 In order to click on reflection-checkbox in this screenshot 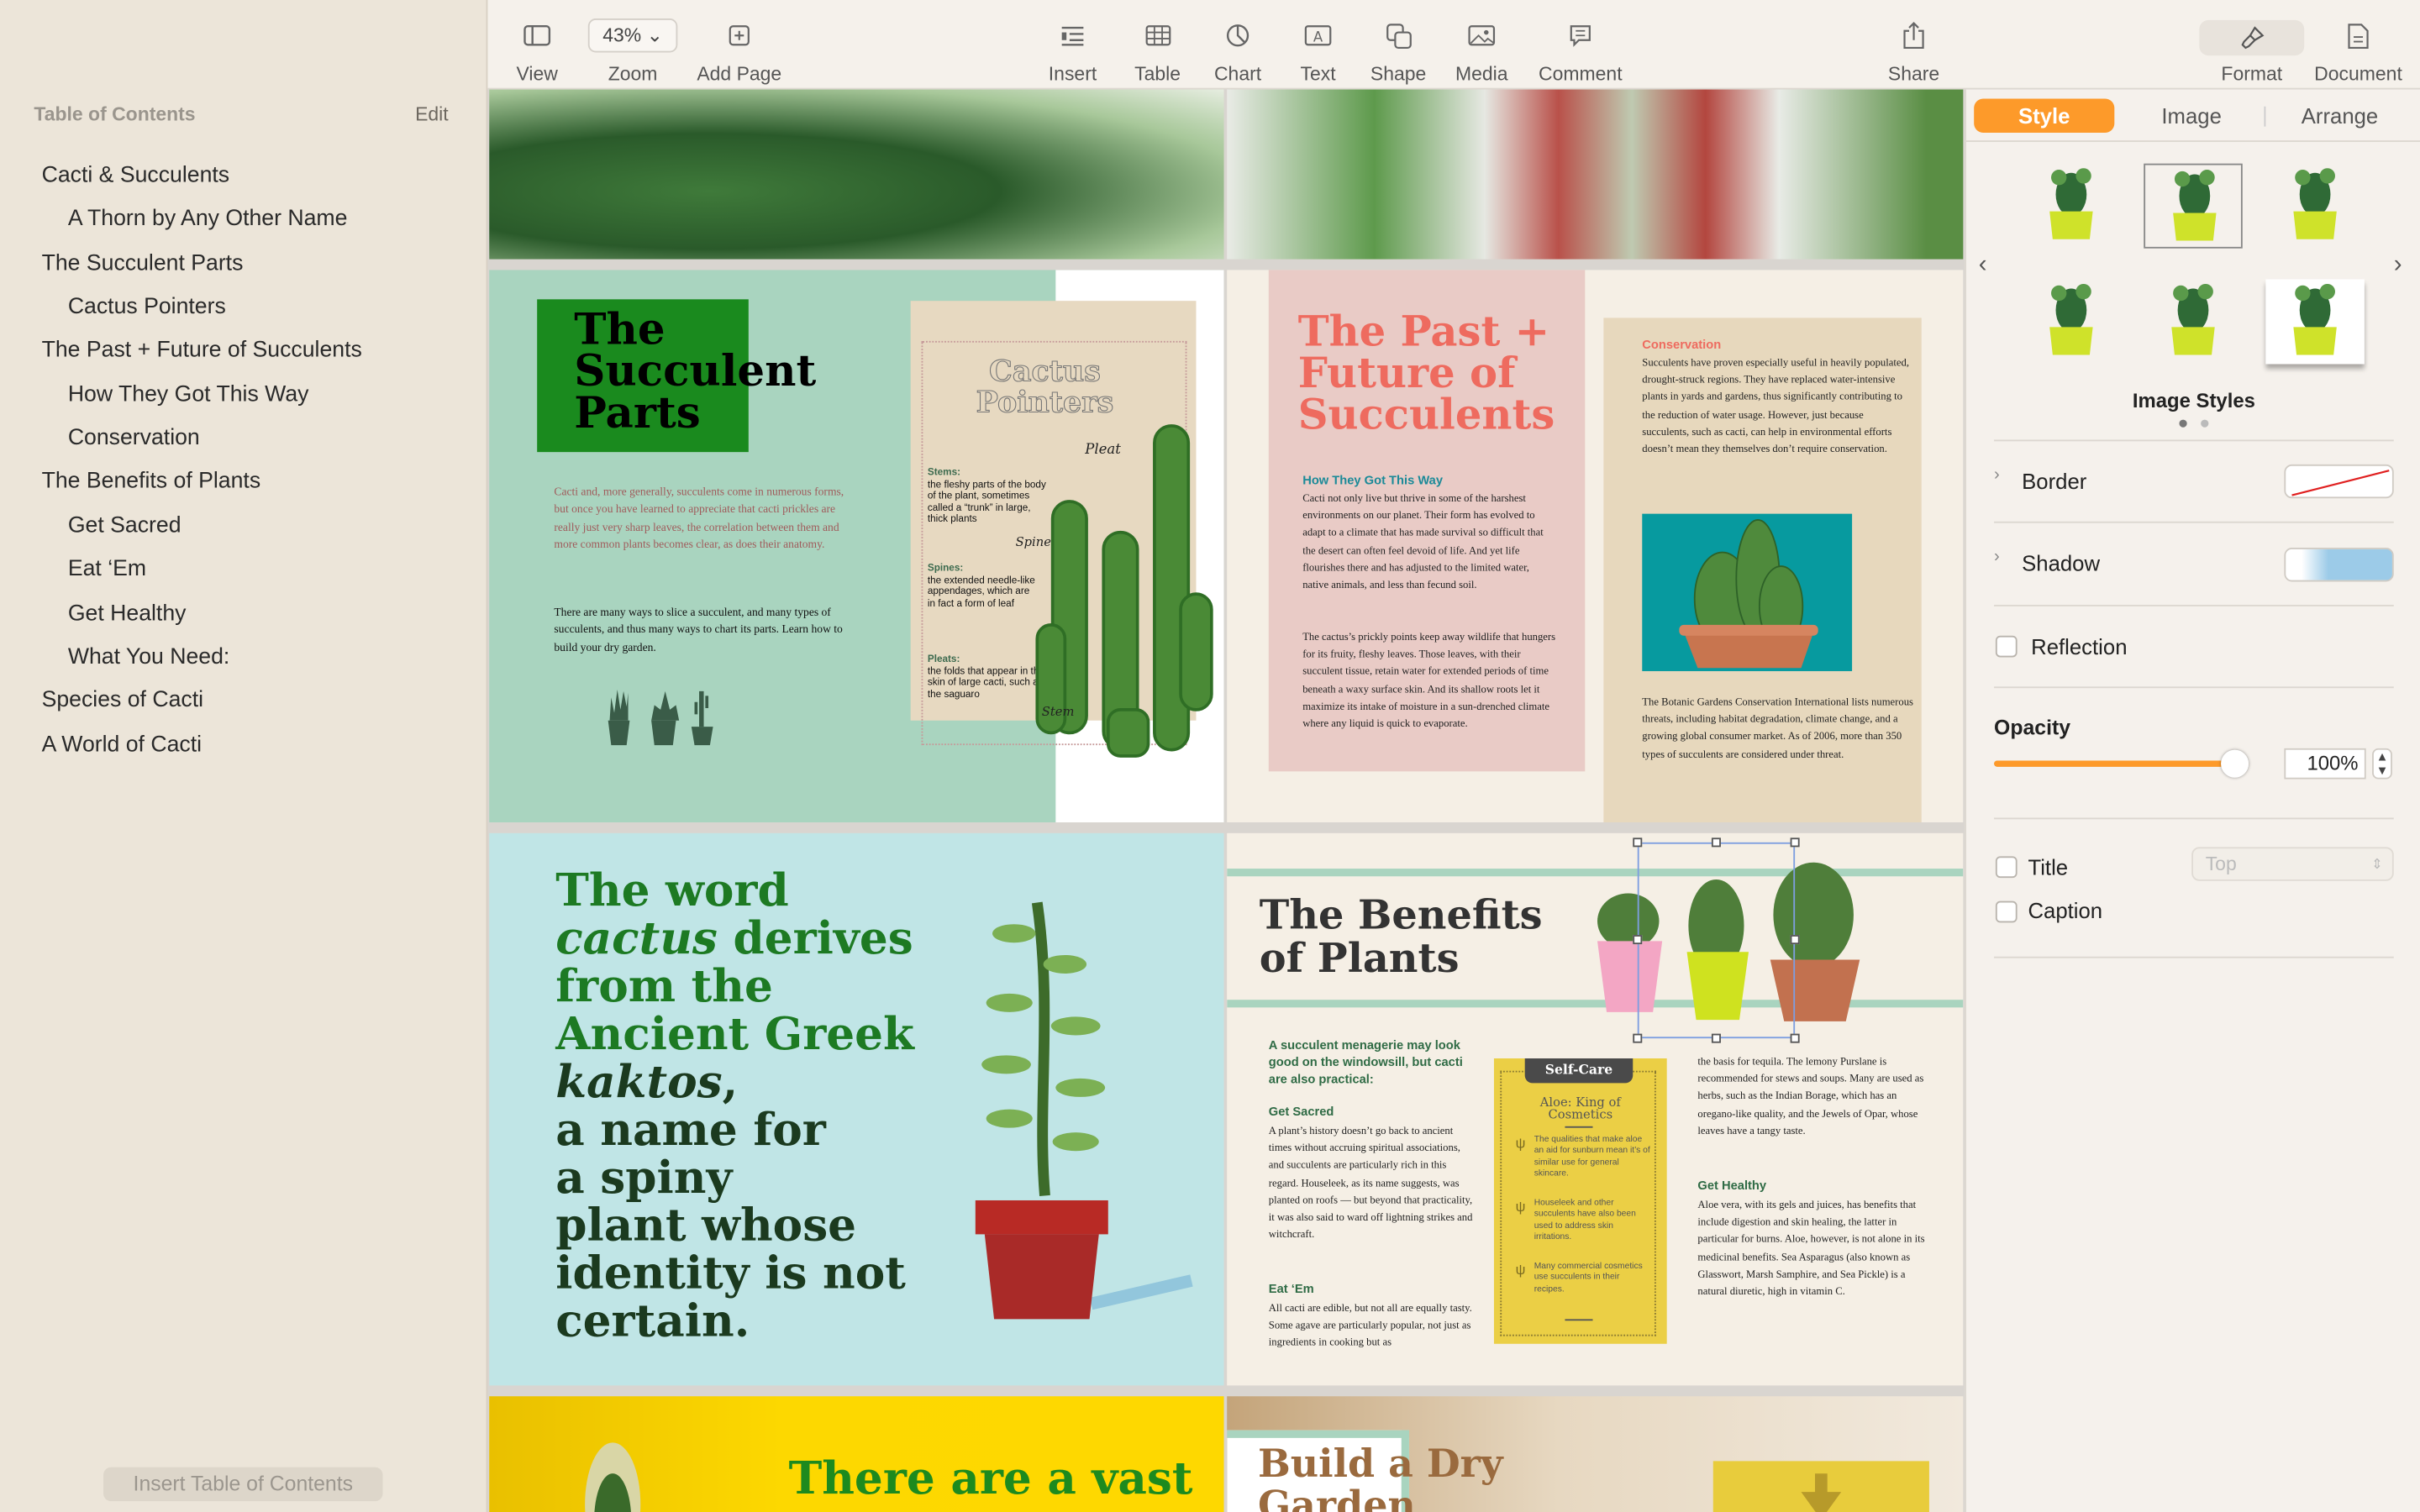, I will do `click(2006, 646)`.